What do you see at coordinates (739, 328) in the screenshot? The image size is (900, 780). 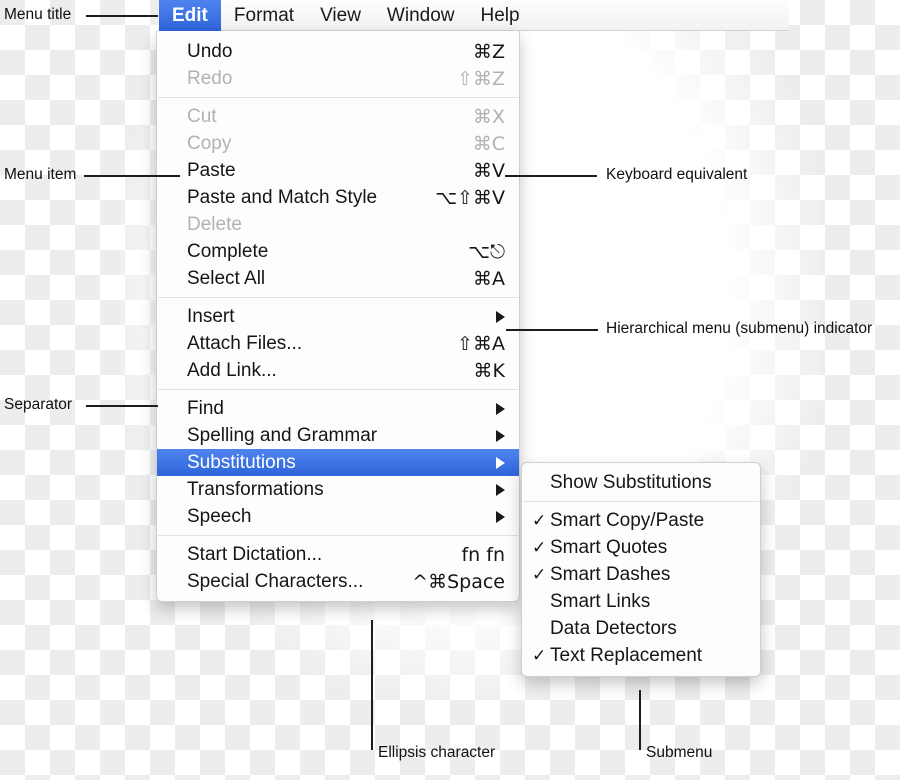 I see `annotation-hierarchical-indicator: Hierarchical menu (submenu) indicator` at bounding box center [739, 328].